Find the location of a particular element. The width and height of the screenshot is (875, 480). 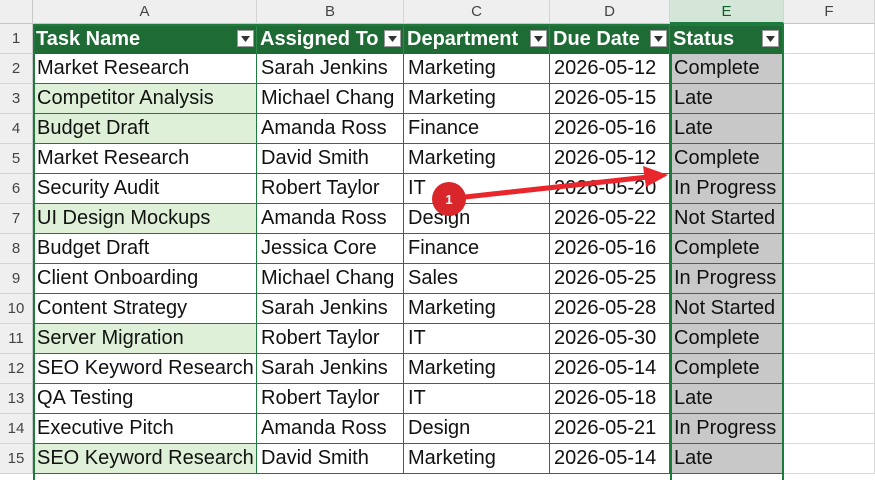

cell-assigned-row-12: Sarah Jenkins is located at coordinates (330, 369).